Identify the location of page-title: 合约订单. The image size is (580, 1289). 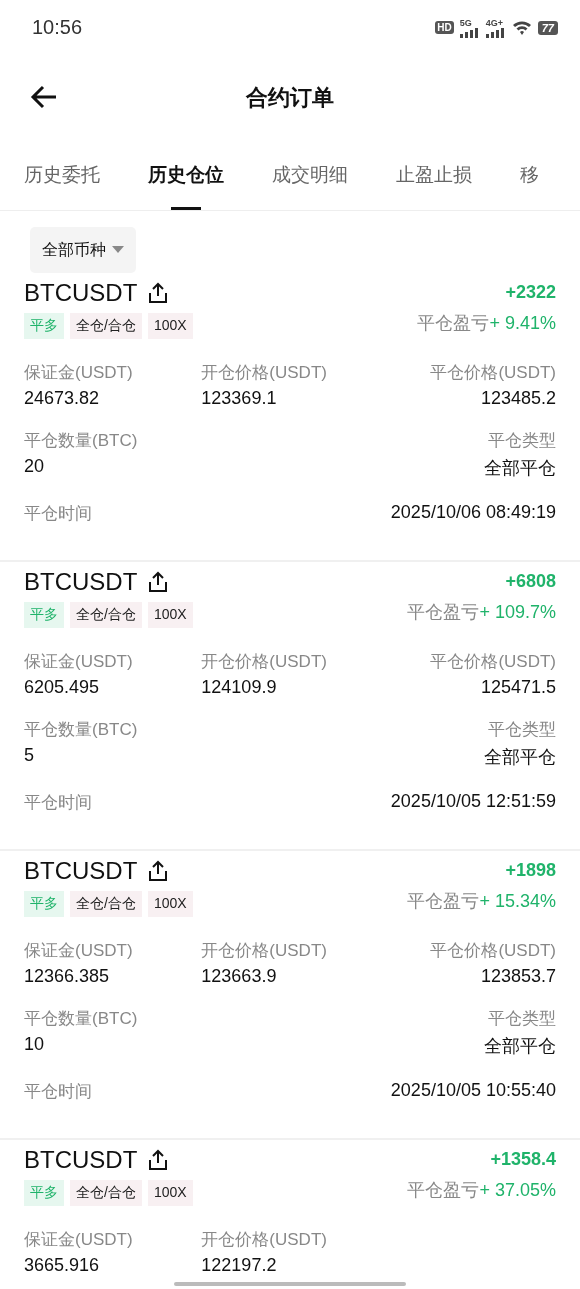
(290, 97).